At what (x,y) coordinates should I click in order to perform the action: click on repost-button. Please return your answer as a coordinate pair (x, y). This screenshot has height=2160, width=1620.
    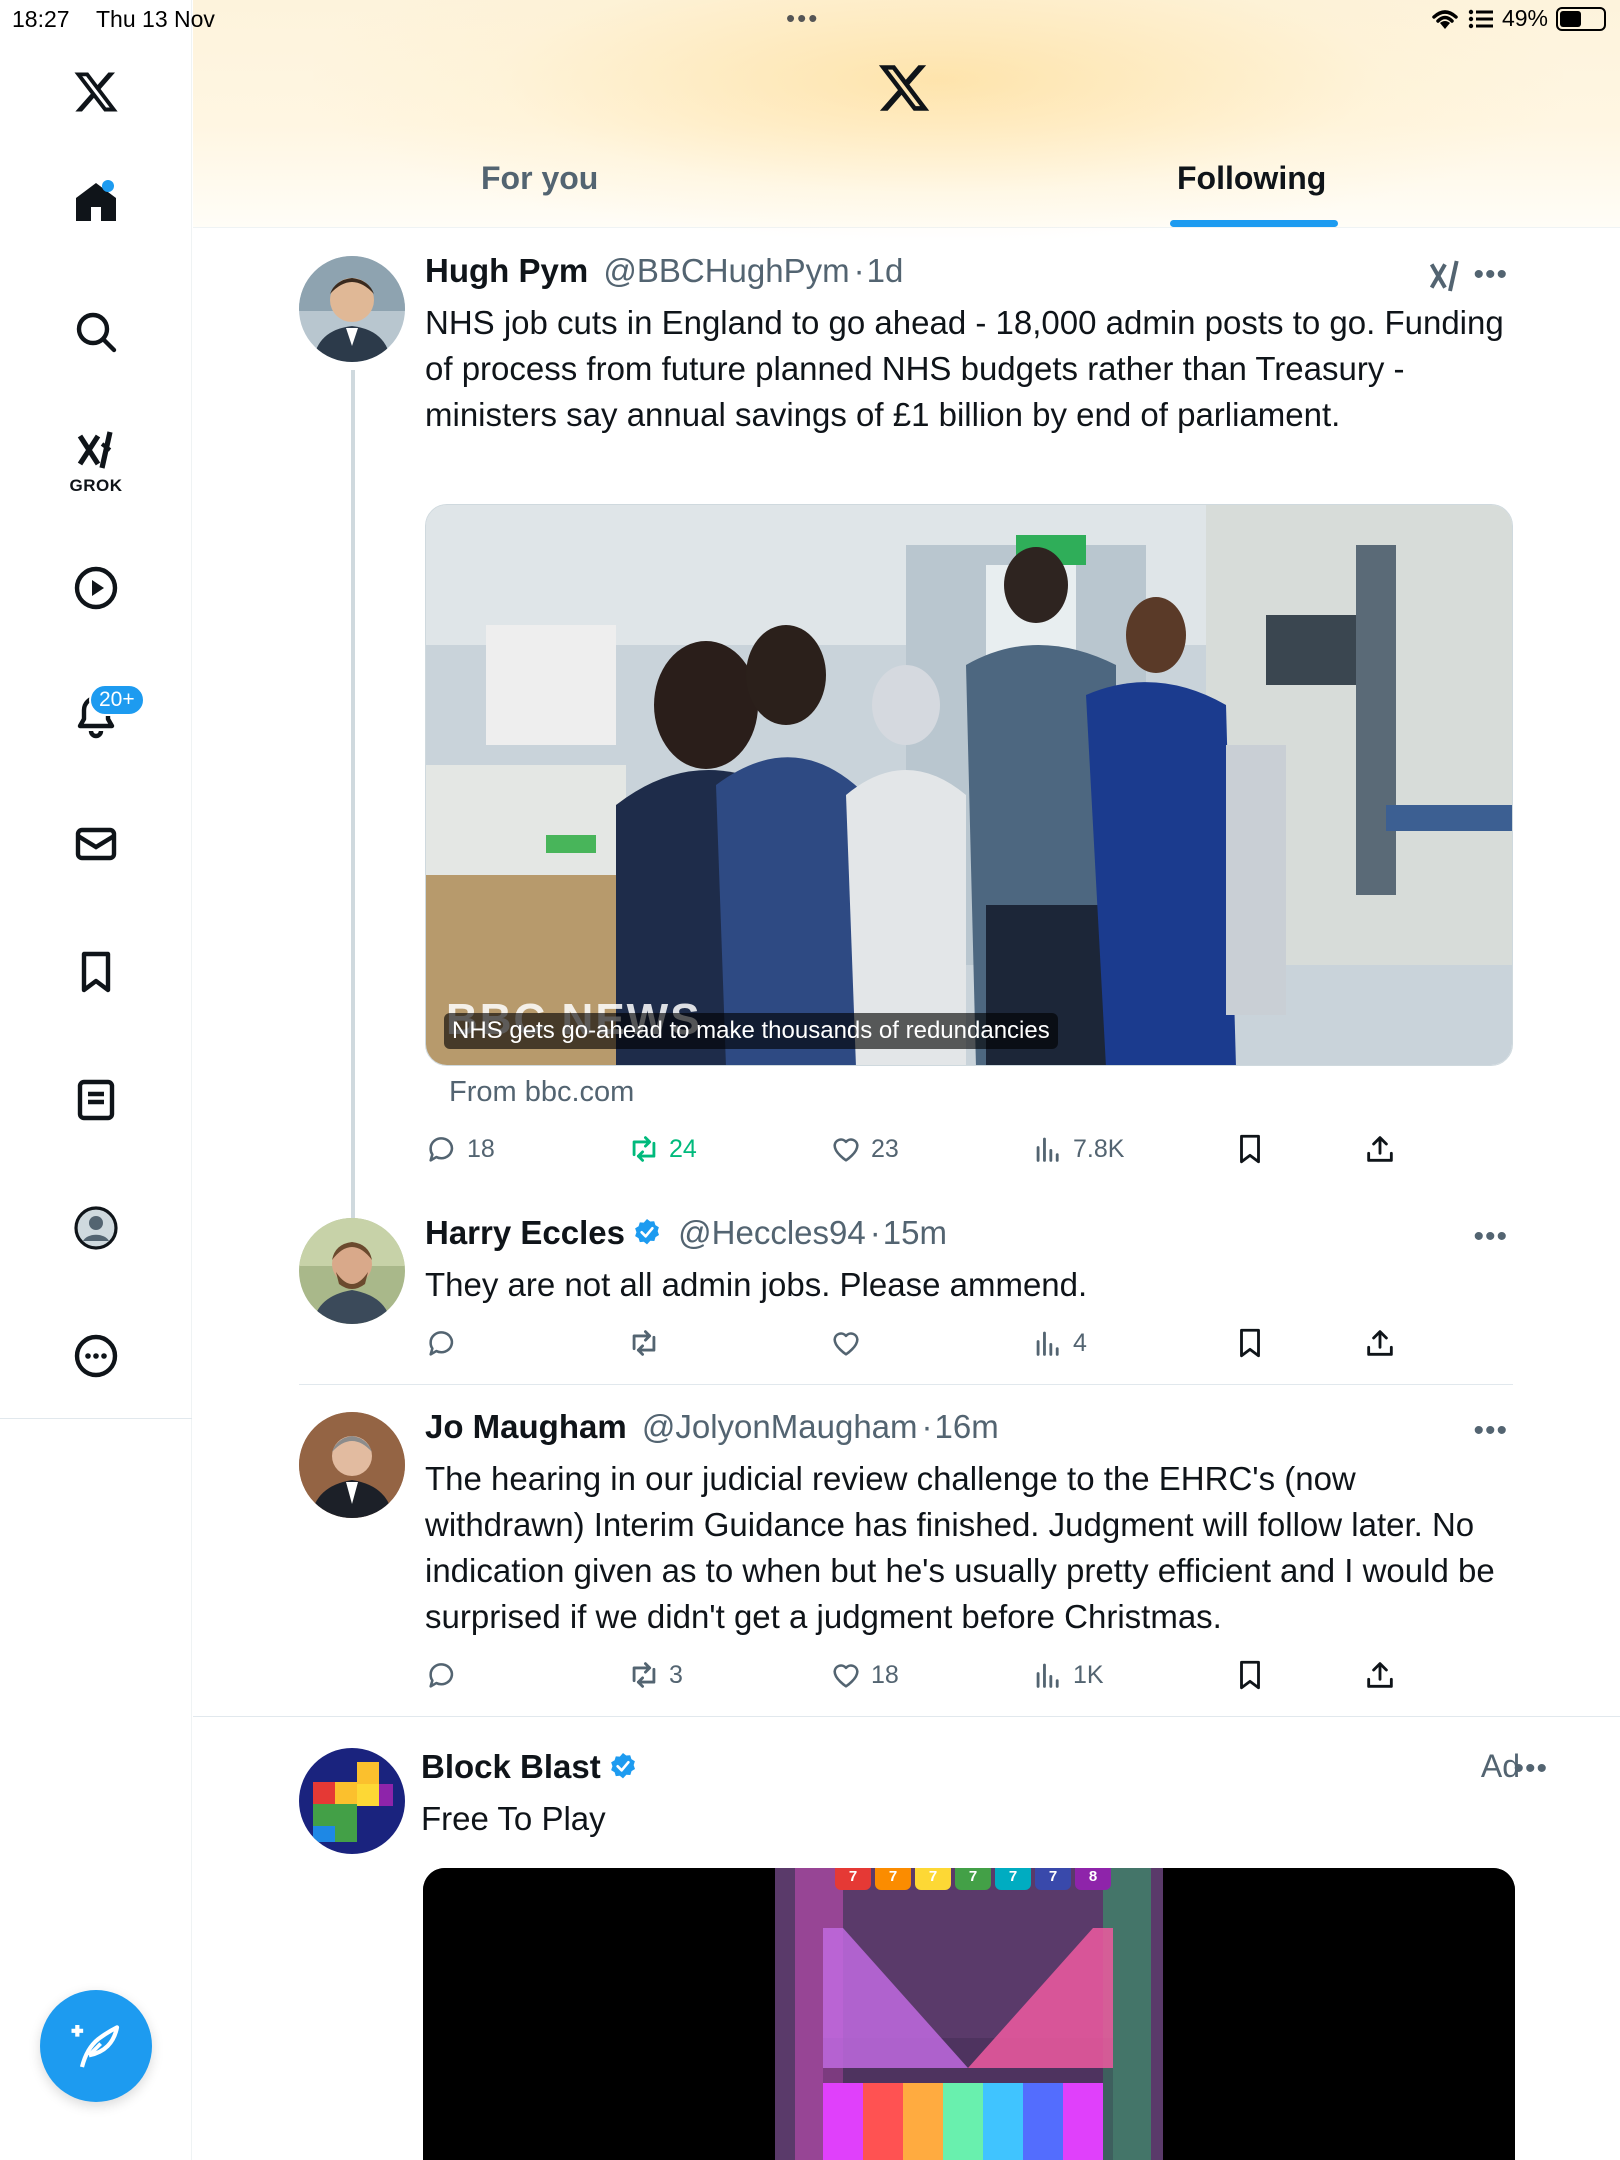
    Looking at the image, I should click on (648, 1343).